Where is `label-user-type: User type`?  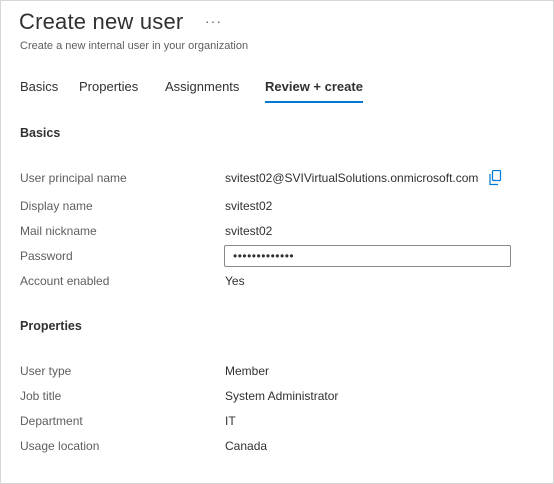 label-user-type: User type is located at coordinates (46, 371).